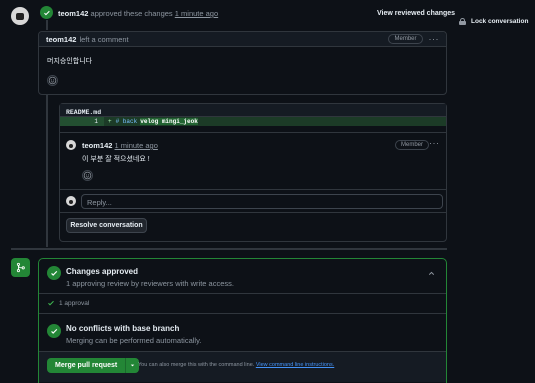 The width and height of the screenshot is (535, 383). What do you see at coordinates (412, 145) in the screenshot?
I see `thread-member-badge: Member` at bounding box center [412, 145].